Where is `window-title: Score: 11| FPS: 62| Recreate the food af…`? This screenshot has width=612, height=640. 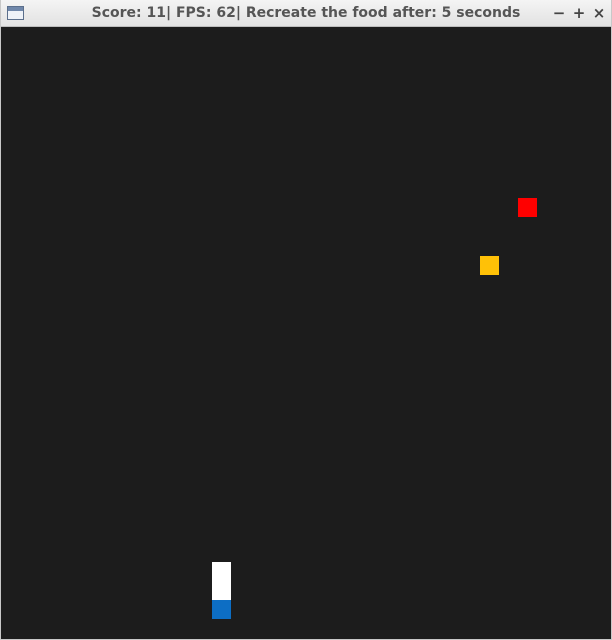
window-title: Score: 11| FPS: 62| Recreate the food af… is located at coordinates (306, 13).